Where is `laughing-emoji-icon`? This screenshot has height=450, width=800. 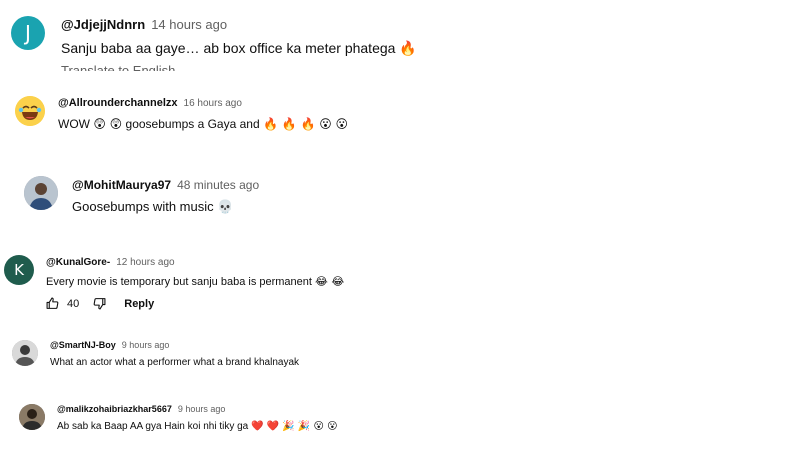
laughing-emoji-icon is located at coordinates (30, 111).